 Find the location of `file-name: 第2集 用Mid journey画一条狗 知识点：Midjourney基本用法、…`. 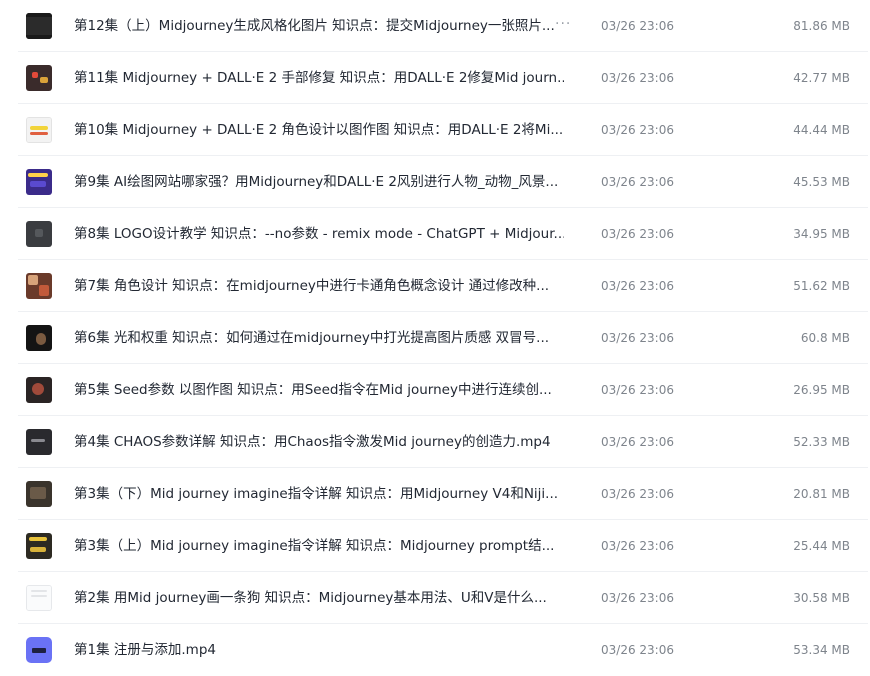

file-name: 第2集 用Mid journey画一条狗 知识点：Midjourney基本用法、… is located at coordinates (319, 598).